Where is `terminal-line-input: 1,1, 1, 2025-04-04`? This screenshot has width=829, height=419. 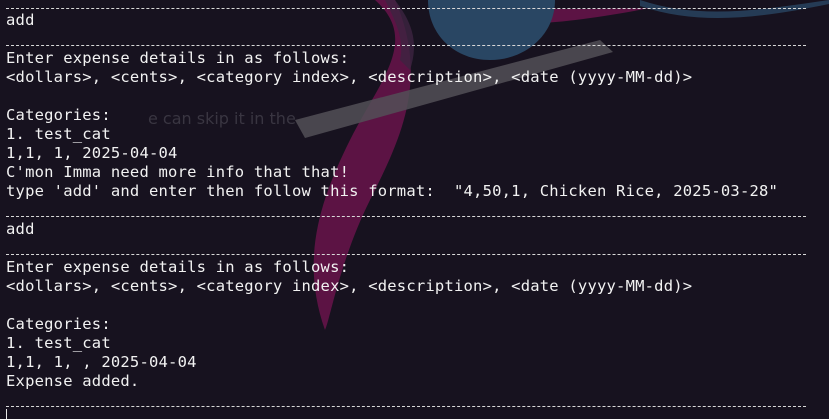 terminal-line-input: 1,1, 1, 2025-04-04 is located at coordinates (92, 153).